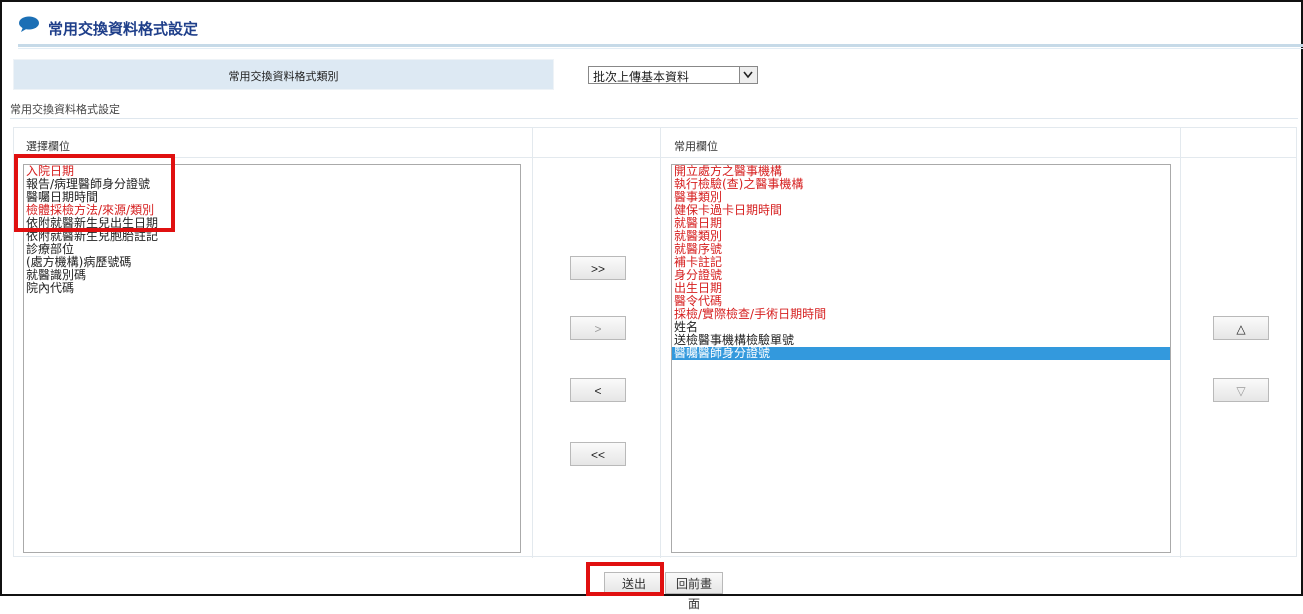 This screenshot has width=1303, height=614. What do you see at coordinates (272, 275) in the screenshot?
I see `list-item: 就醫識別碼` at bounding box center [272, 275].